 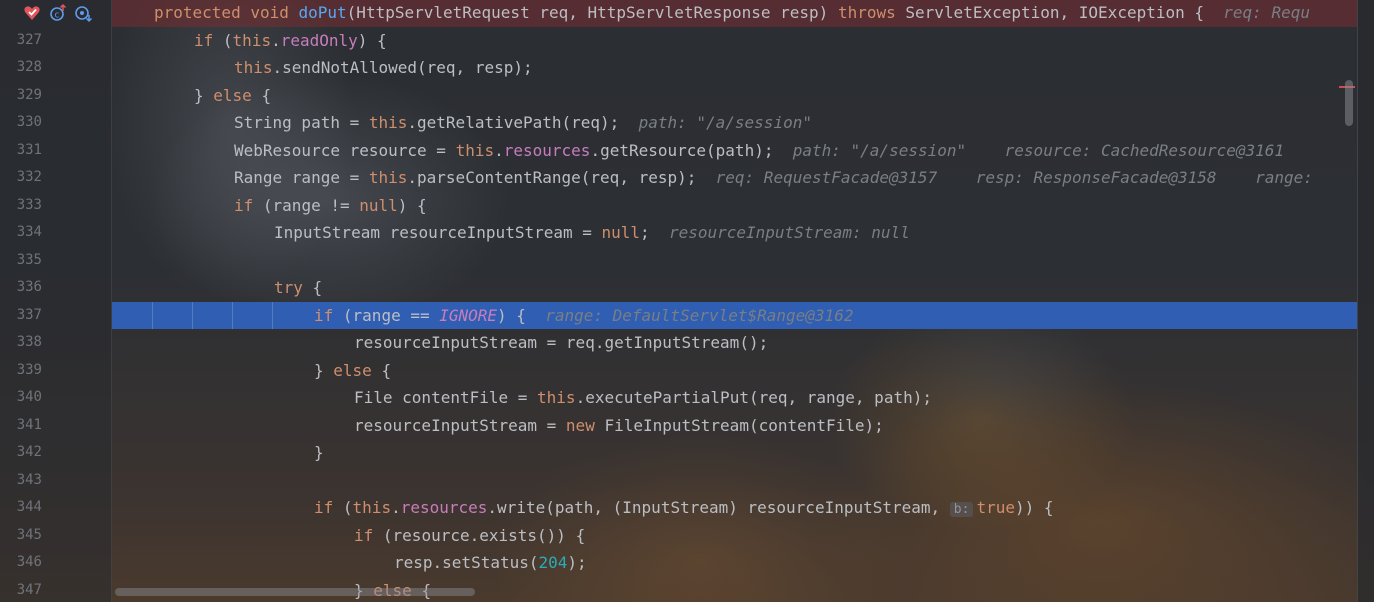 I want to click on step-into-icon, so click(x=84, y=13).